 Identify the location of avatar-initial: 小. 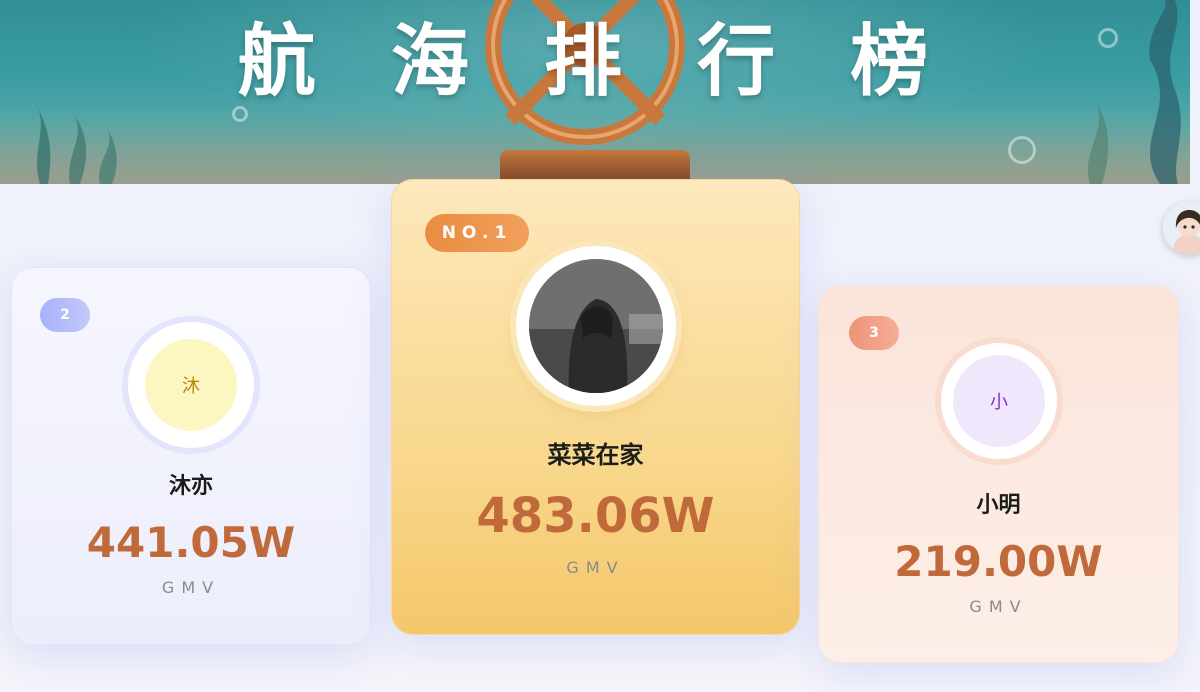
(999, 401).